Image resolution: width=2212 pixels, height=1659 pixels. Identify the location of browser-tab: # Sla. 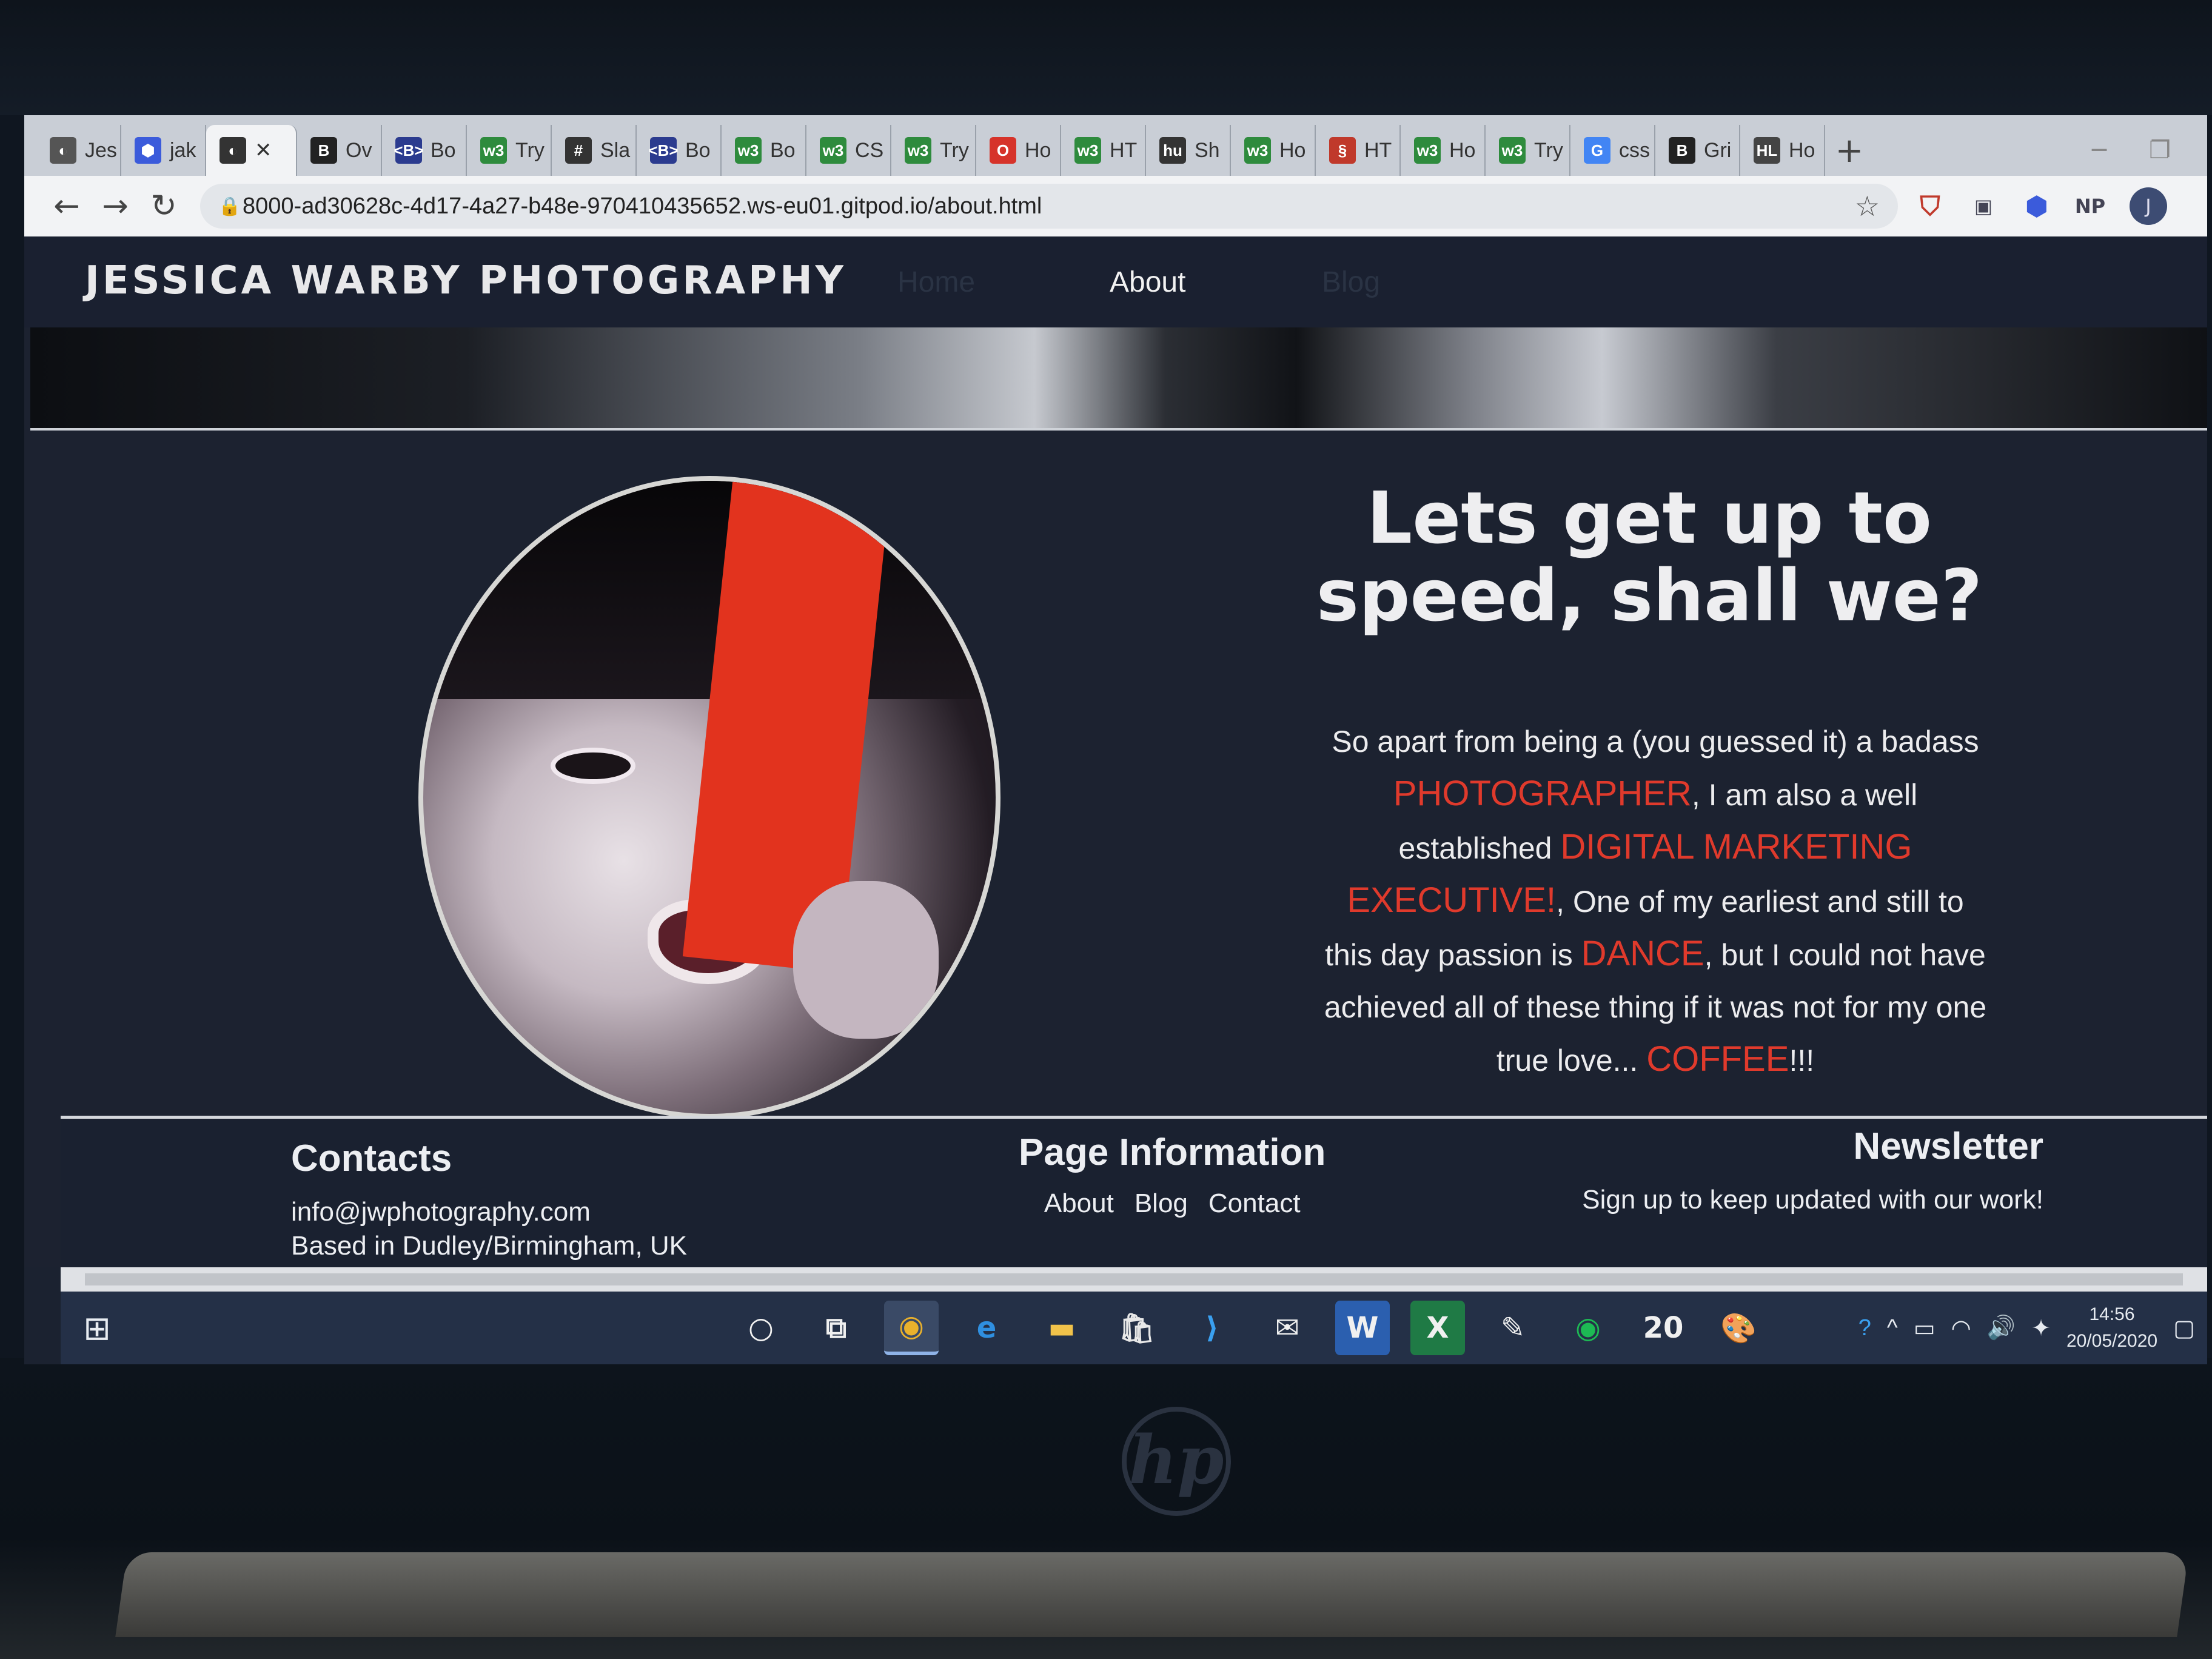
(594, 150).